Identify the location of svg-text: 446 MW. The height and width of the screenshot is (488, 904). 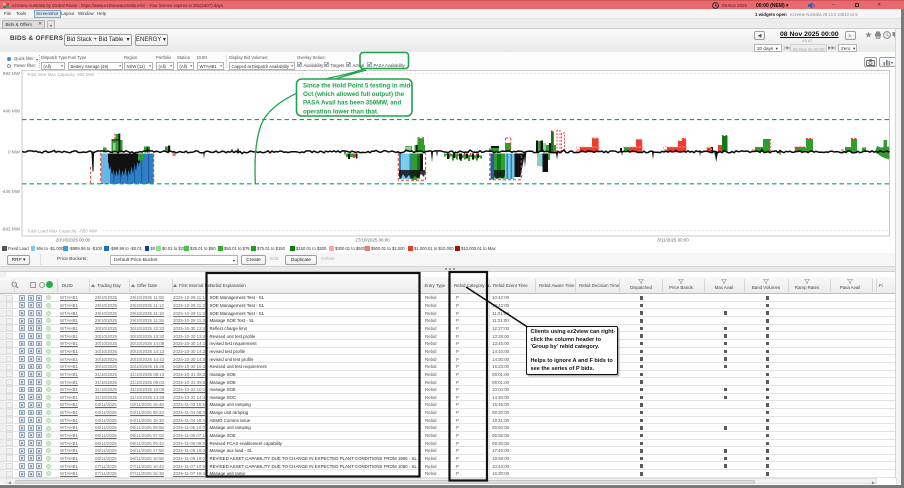
(12, 110).